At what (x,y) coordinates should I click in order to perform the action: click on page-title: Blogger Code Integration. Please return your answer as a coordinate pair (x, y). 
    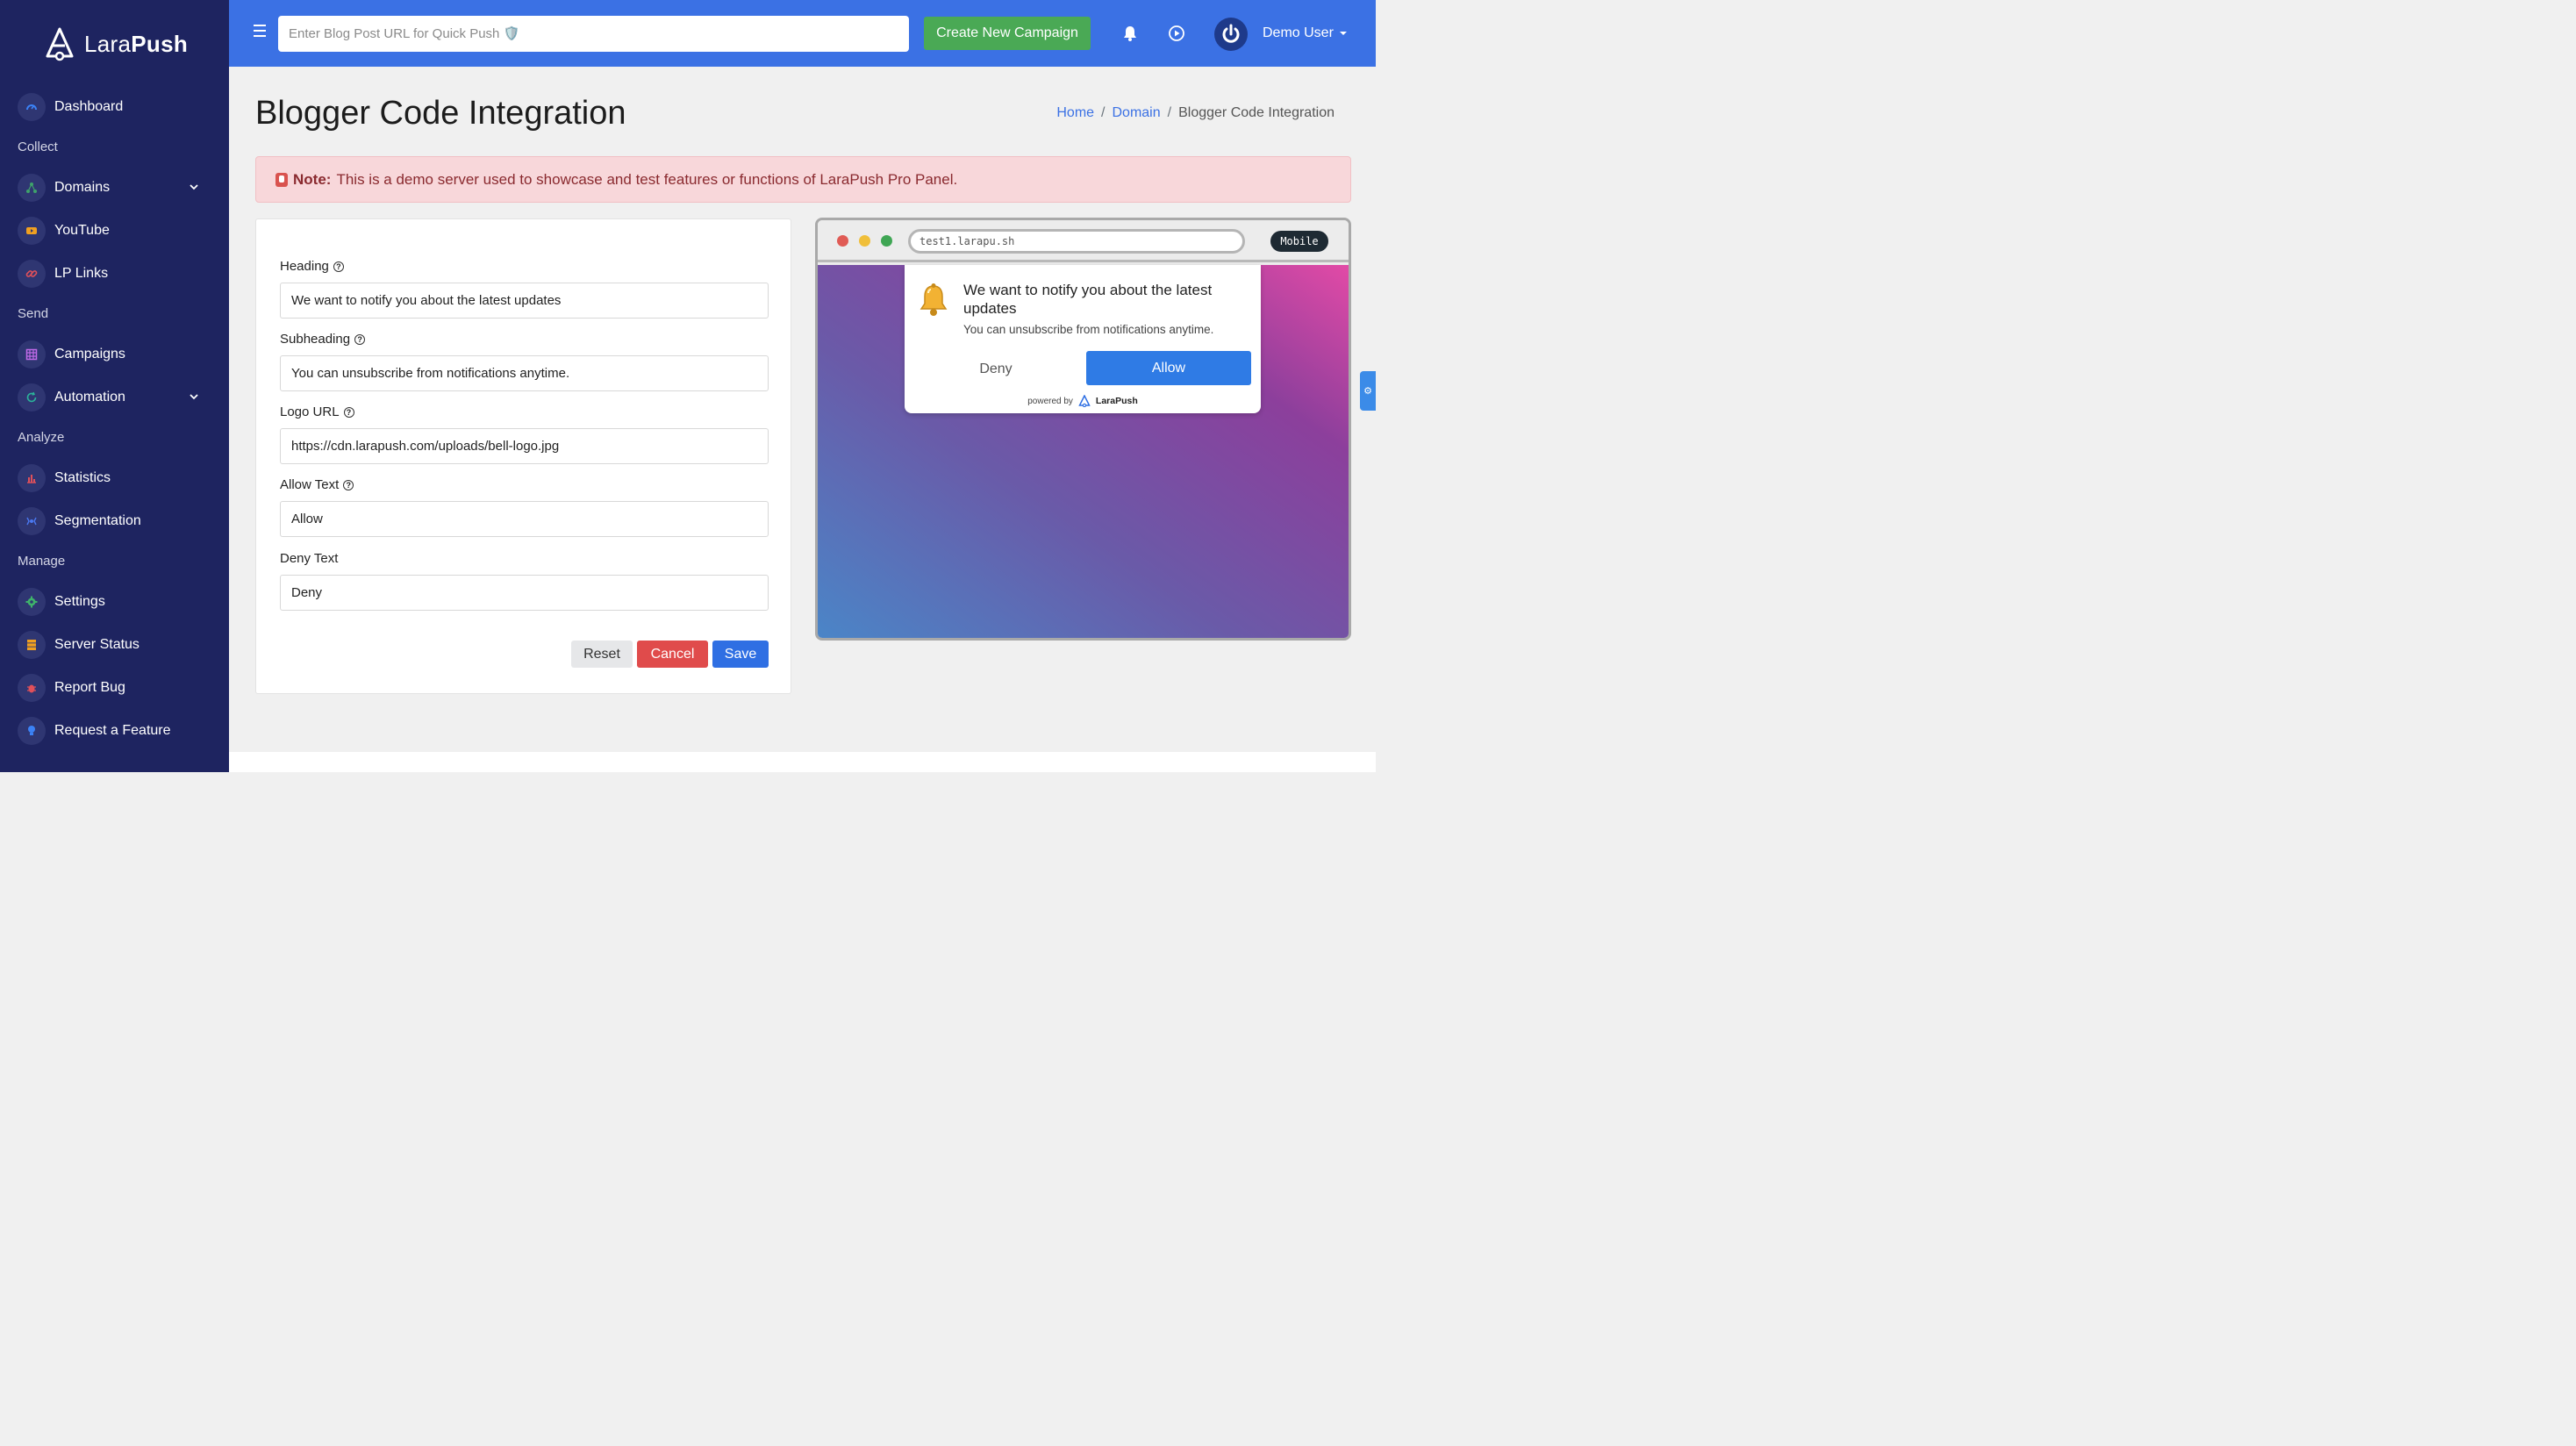
    Looking at the image, I should click on (440, 113).